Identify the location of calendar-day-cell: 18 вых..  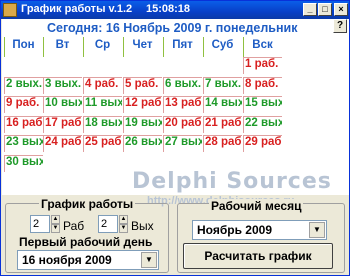
(102, 124).